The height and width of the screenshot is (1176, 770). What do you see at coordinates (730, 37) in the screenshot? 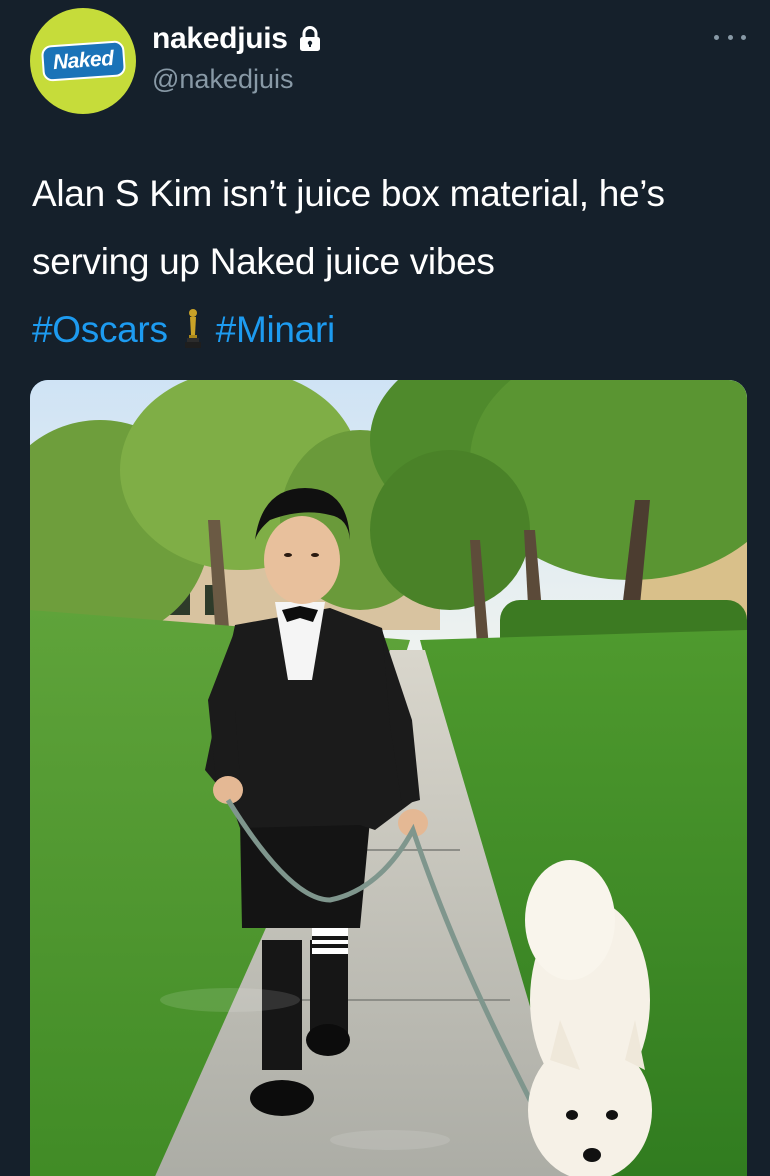
I see `more-dots-icon` at bounding box center [730, 37].